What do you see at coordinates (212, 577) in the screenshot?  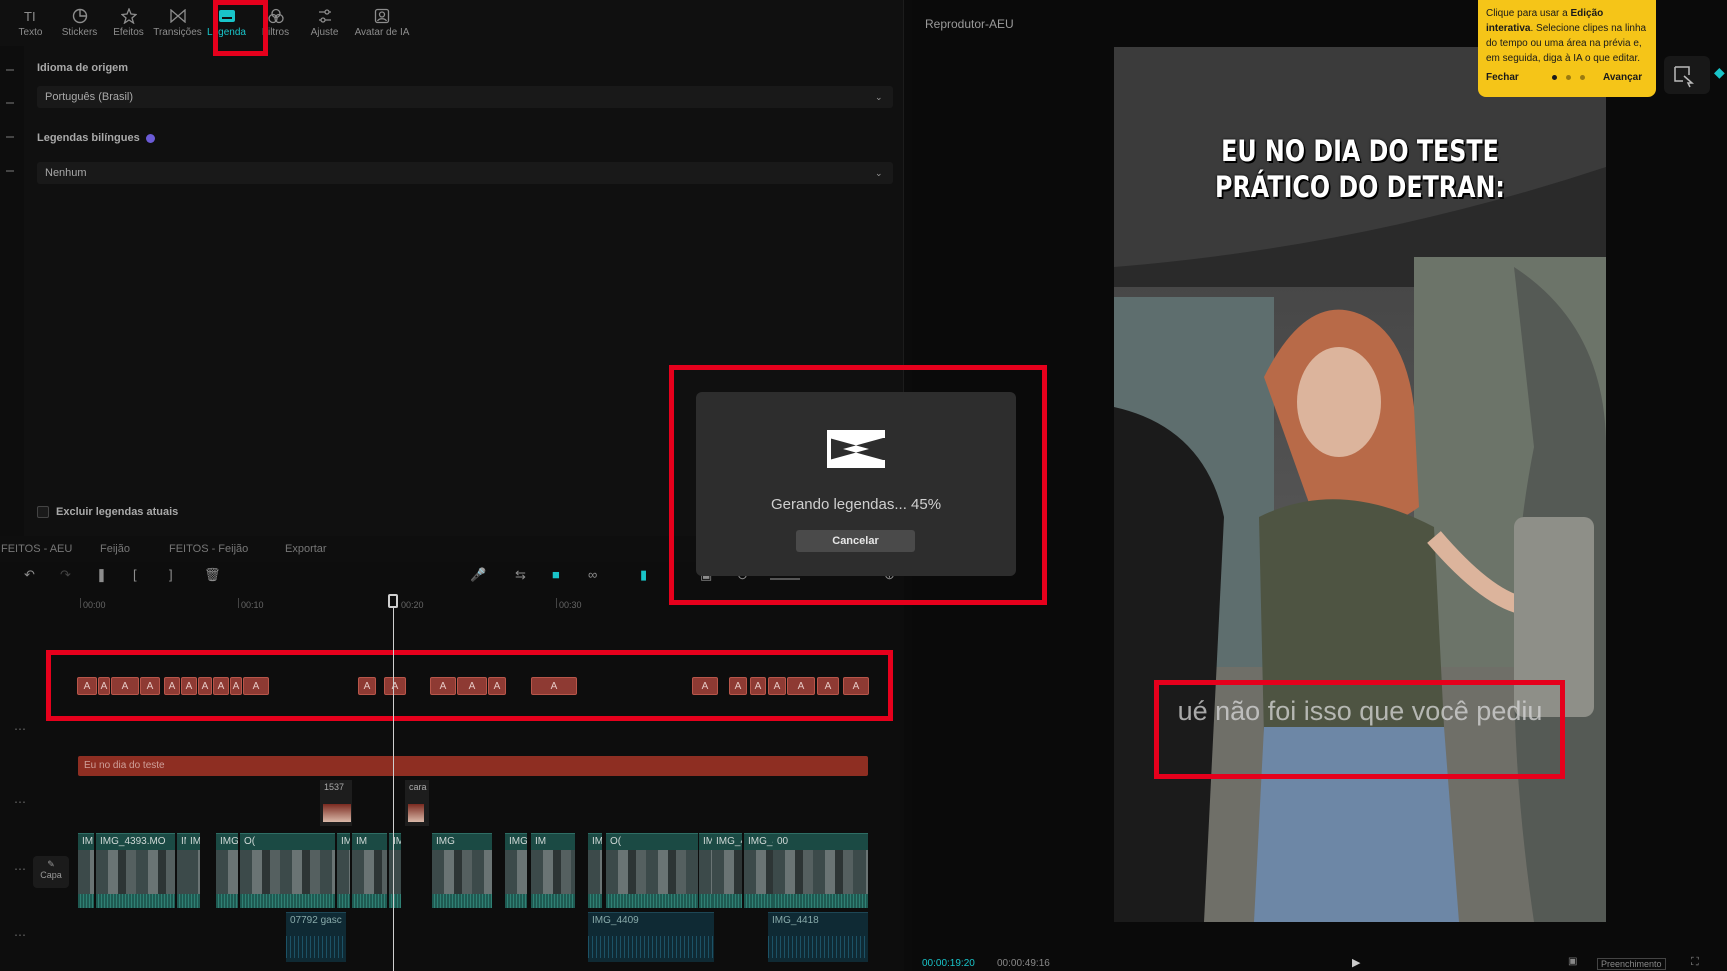 I see `delete-icon: 🗑` at bounding box center [212, 577].